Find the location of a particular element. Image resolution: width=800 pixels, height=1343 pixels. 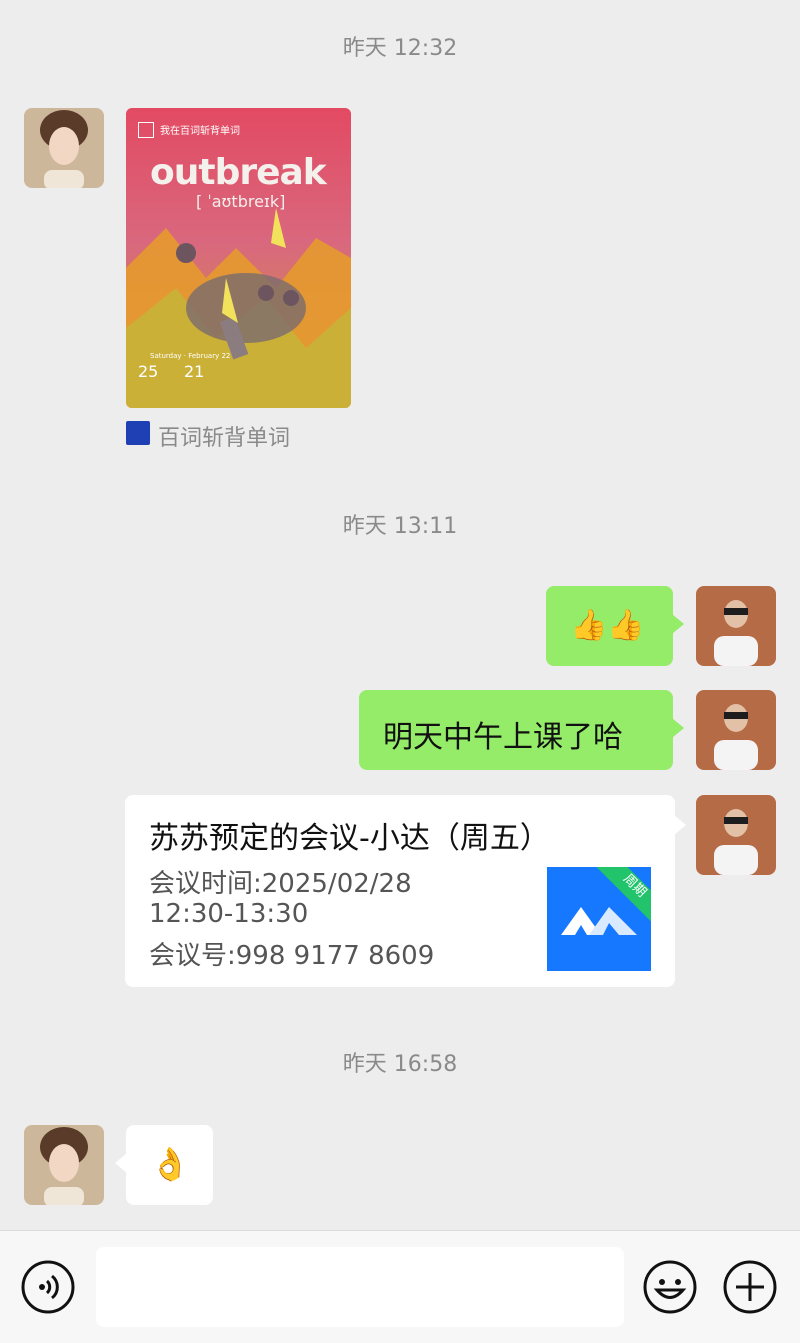

chat-input-bar is located at coordinates (400, 1286).